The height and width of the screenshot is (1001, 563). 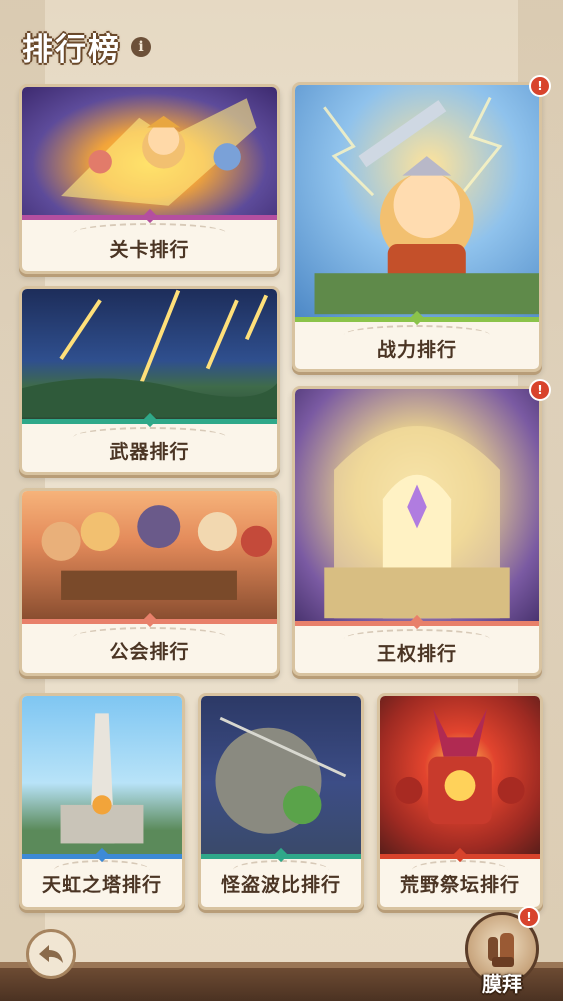 What do you see at coordinates (149, 555) in the screenshot?
I see `guild-art-image` at bounding box center [149, 555].